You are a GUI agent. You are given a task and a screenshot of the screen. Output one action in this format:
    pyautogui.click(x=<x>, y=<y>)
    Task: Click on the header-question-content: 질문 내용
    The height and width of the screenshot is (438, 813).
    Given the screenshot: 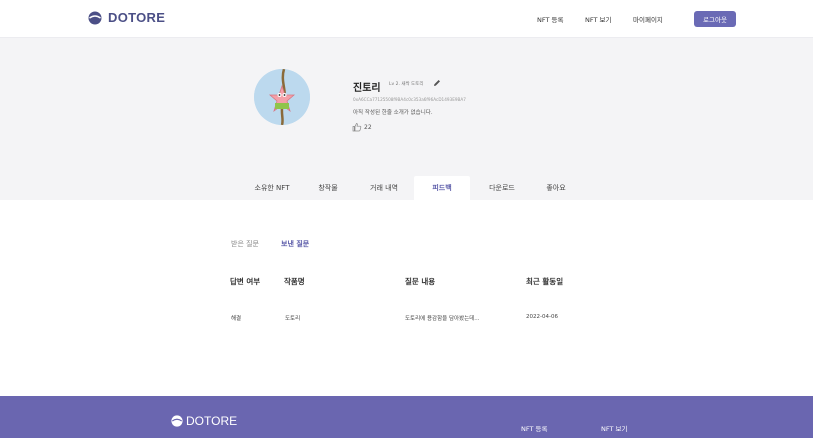 What is the action you would take?
    pyautogui.click(x=420, y=281)
    